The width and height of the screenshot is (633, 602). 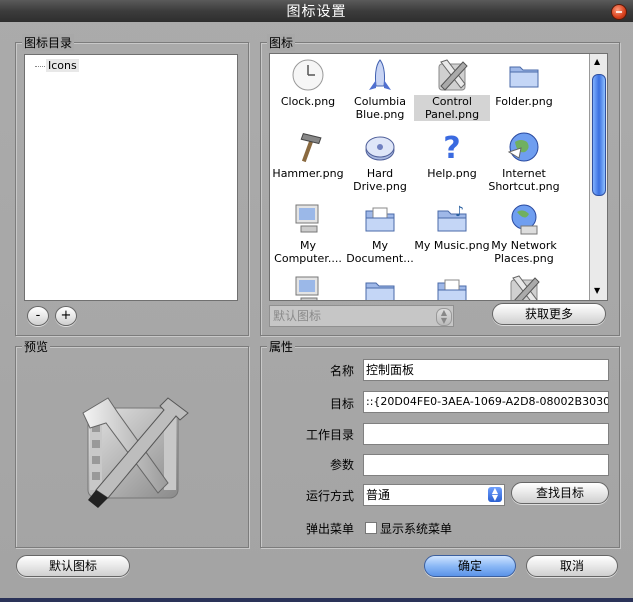 I want to click on hammer-icon, so click(x=308, y=147).